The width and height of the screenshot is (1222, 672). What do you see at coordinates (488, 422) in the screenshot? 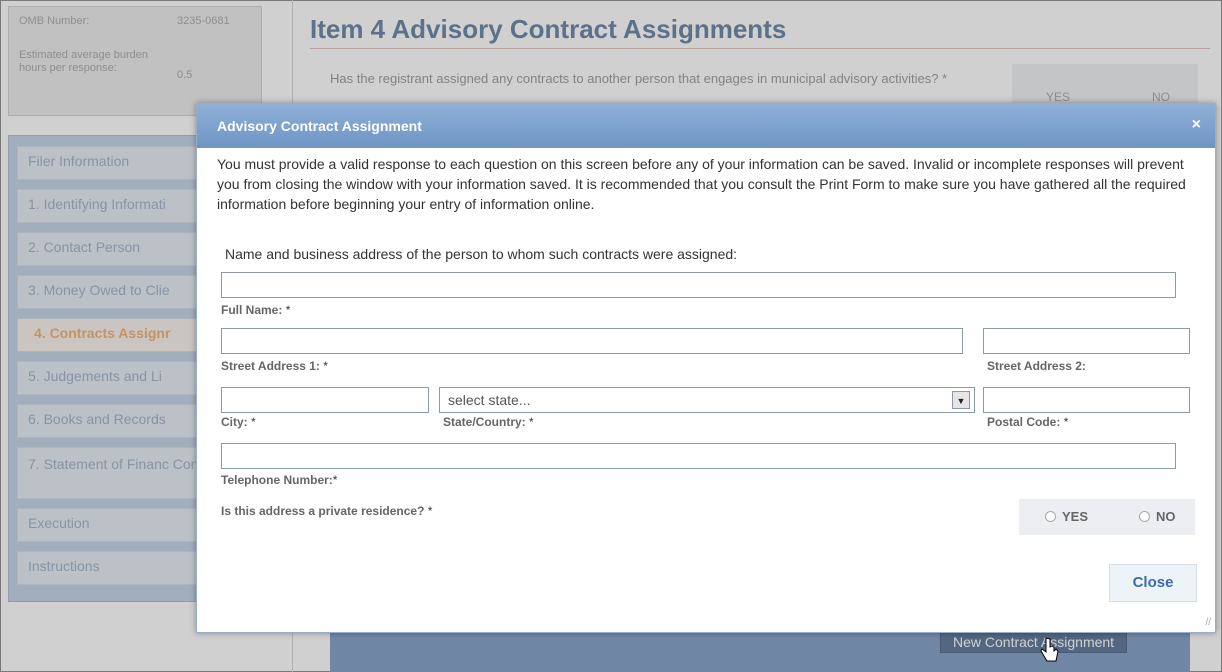
I see `state-country-label: State/Country: *` at bounding box center [488, 422].